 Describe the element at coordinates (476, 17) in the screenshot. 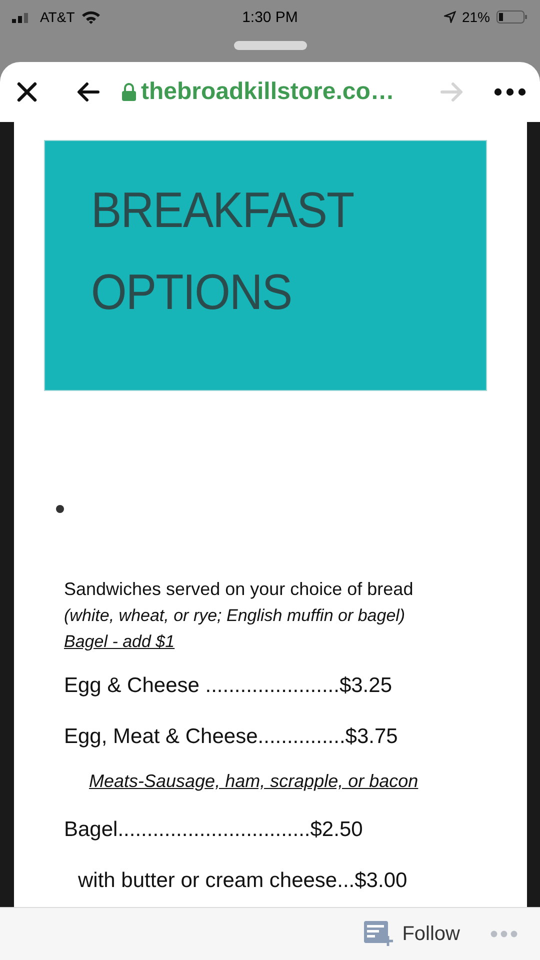

I see `battery-percentage: 21%` at that location.